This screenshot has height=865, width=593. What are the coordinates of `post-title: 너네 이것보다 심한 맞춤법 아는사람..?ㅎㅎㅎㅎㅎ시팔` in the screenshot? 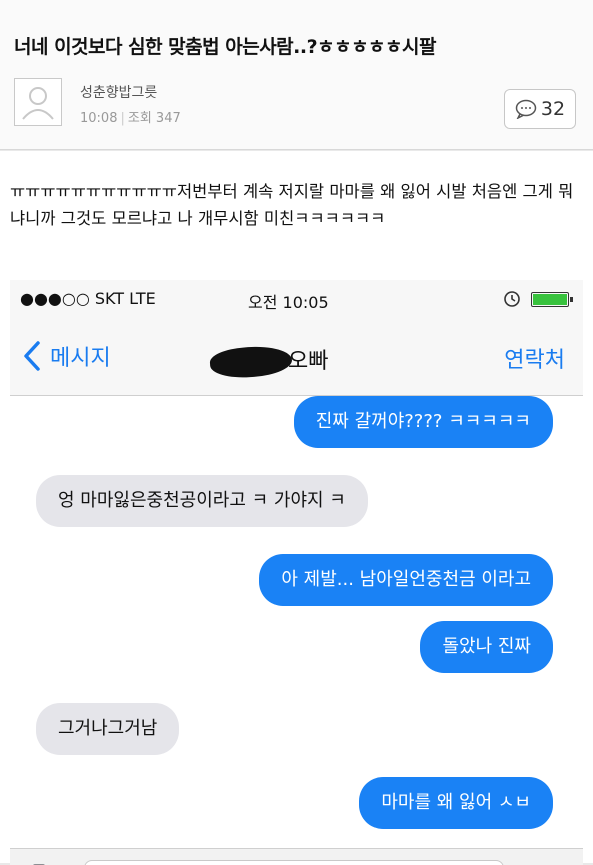 It's located at (225, 47).